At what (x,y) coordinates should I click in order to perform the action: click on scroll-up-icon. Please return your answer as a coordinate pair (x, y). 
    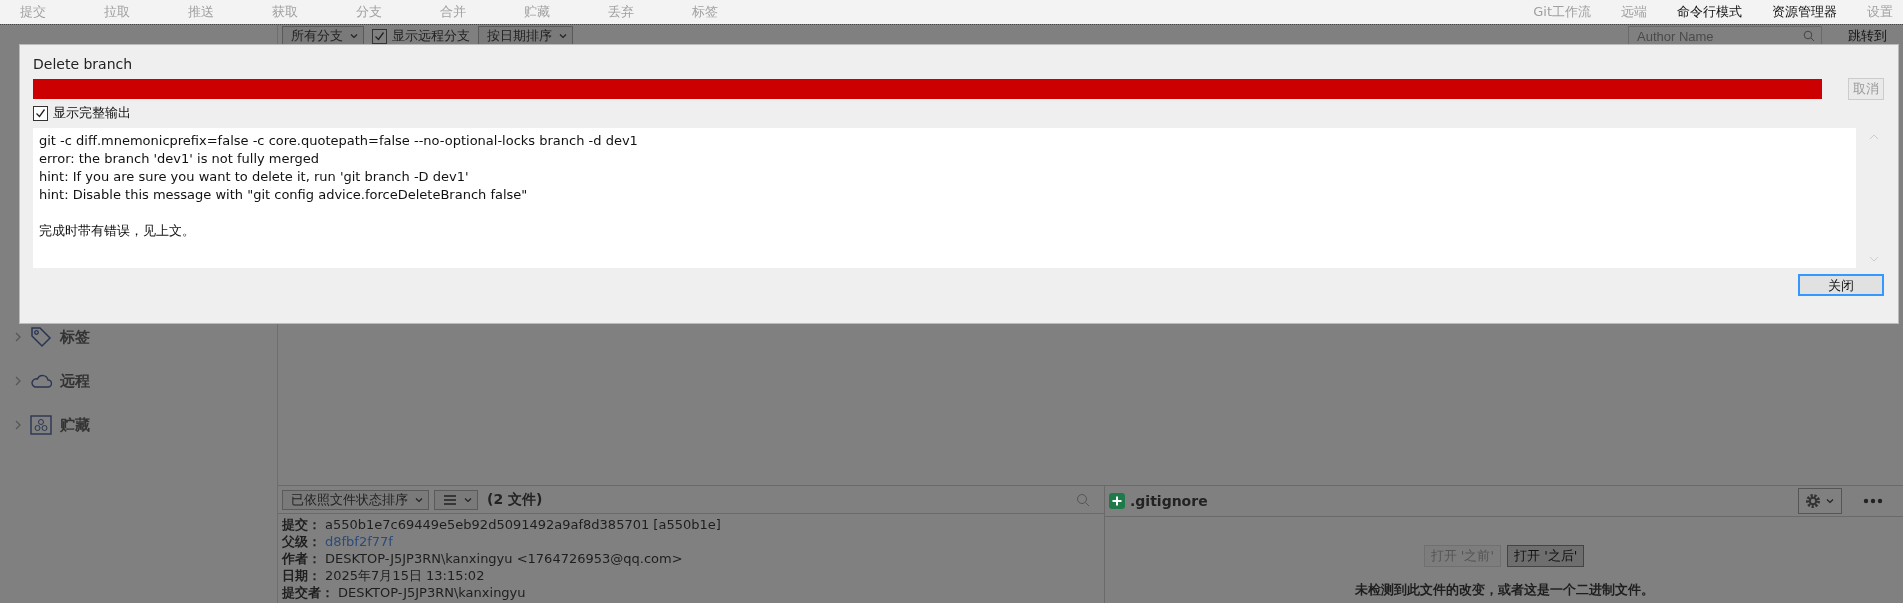
    Looking at the image, I should click on (1874, 137).